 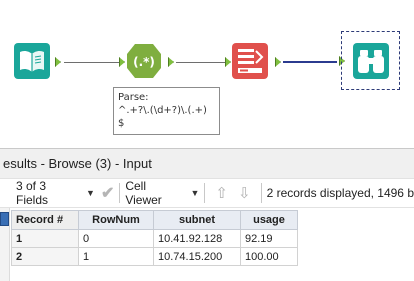 I want to click on browse-tool, so click(x=370, y=60).